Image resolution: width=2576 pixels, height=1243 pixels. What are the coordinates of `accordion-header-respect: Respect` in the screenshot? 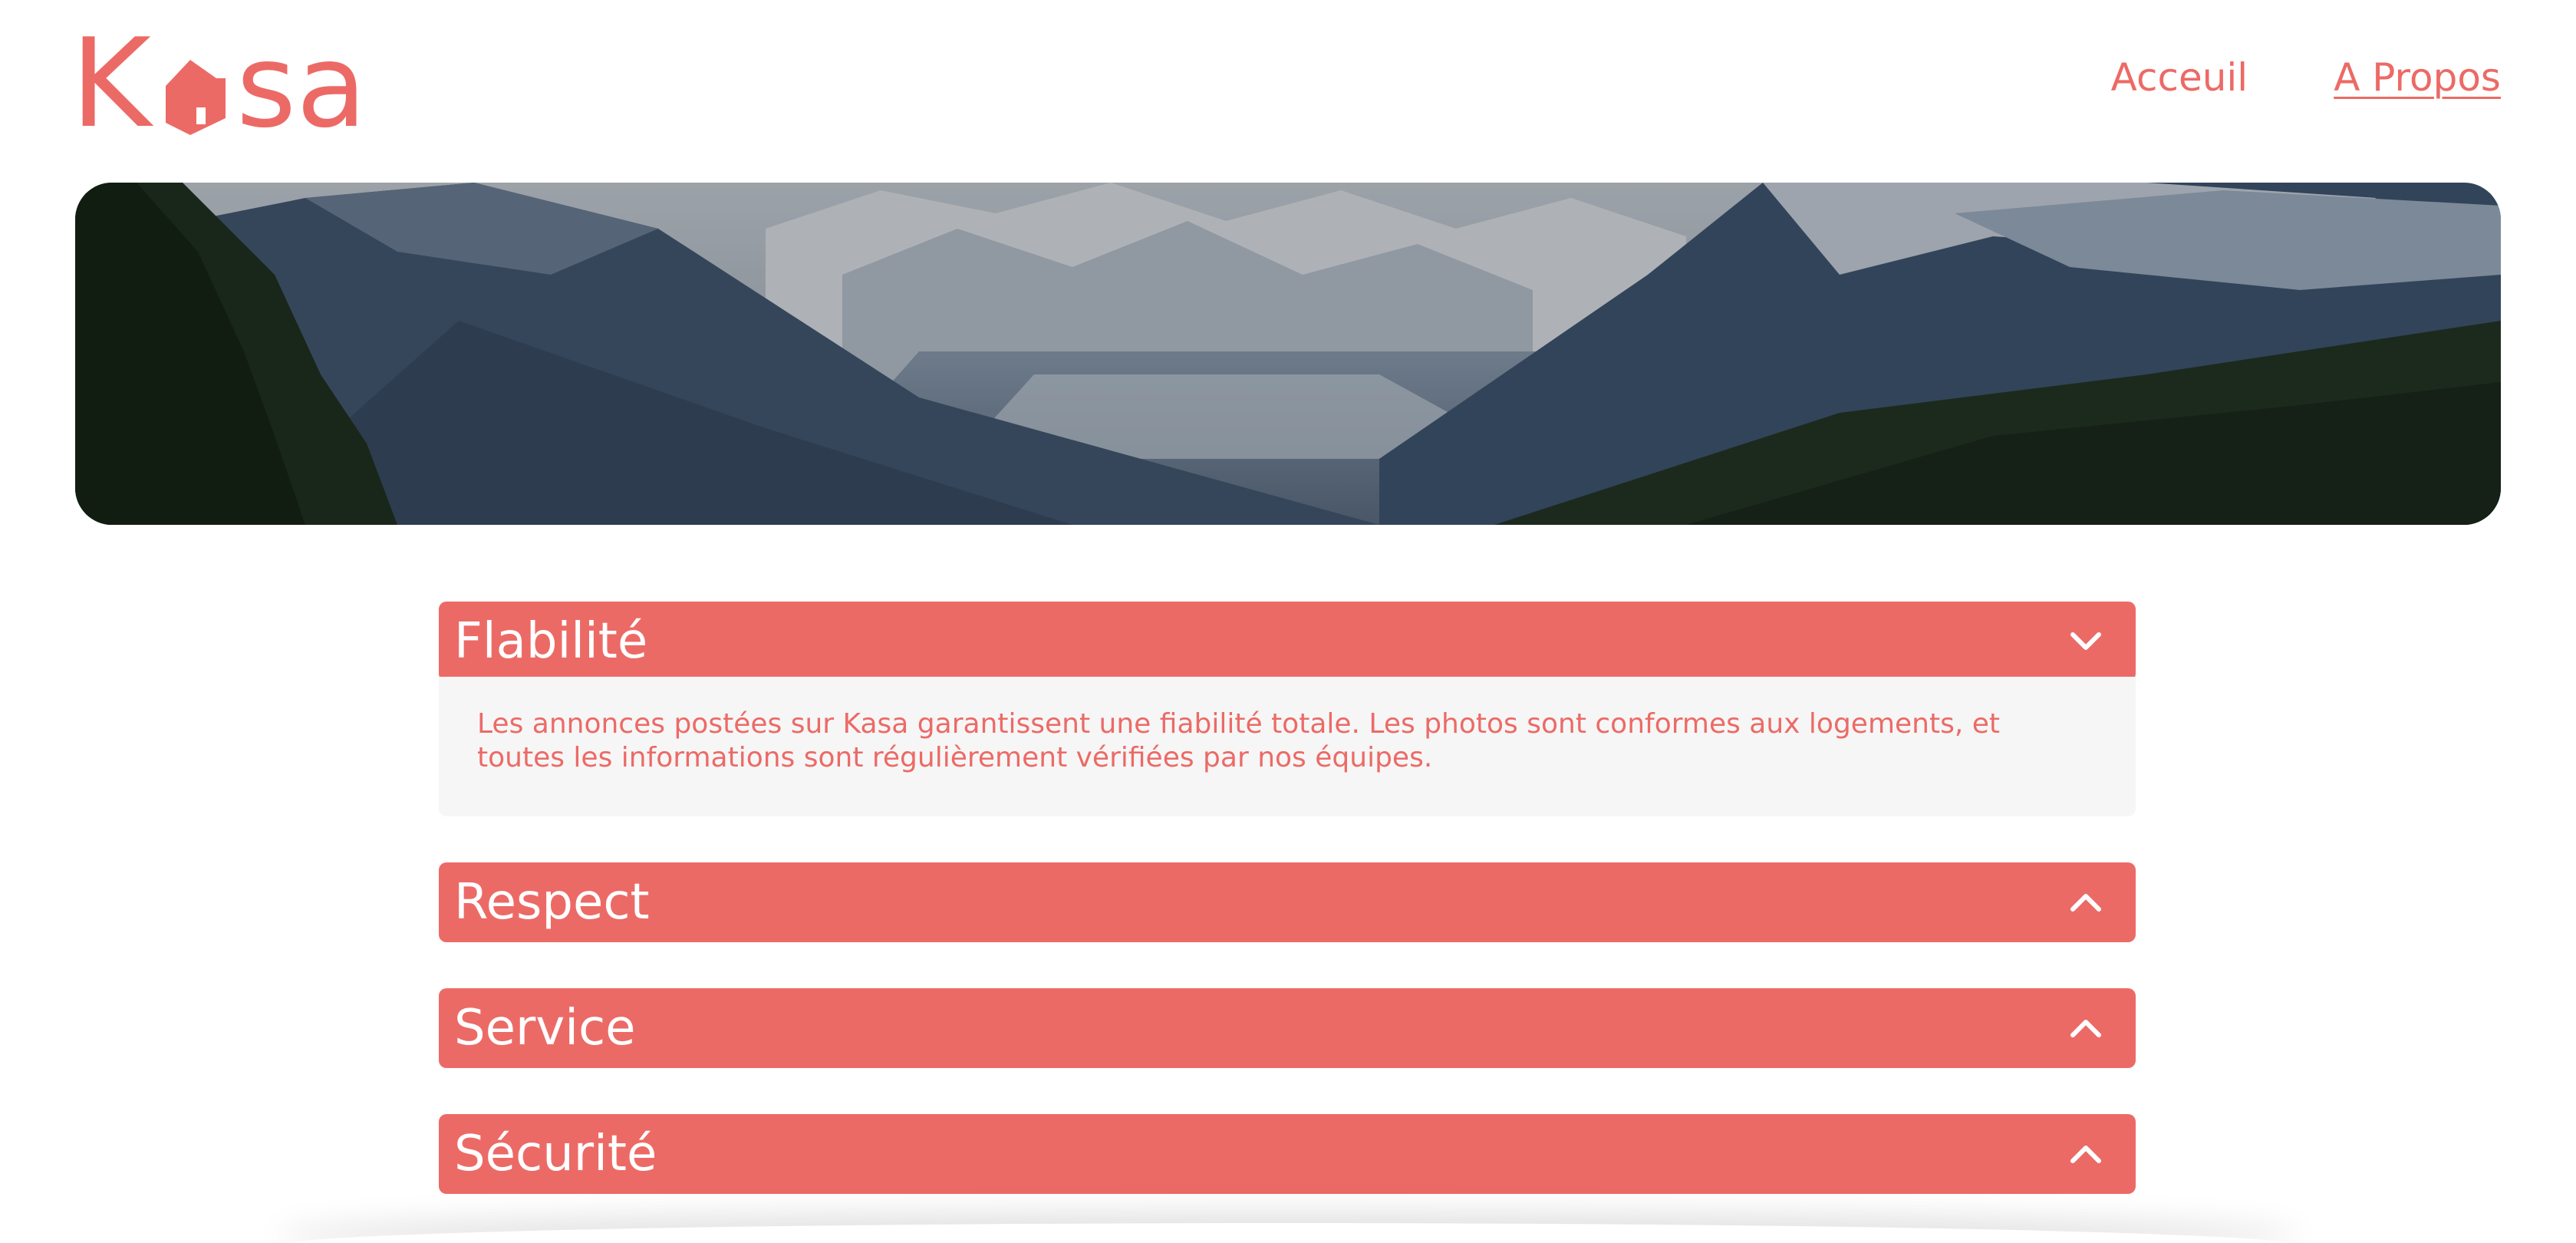 It's located at (1287, 902).